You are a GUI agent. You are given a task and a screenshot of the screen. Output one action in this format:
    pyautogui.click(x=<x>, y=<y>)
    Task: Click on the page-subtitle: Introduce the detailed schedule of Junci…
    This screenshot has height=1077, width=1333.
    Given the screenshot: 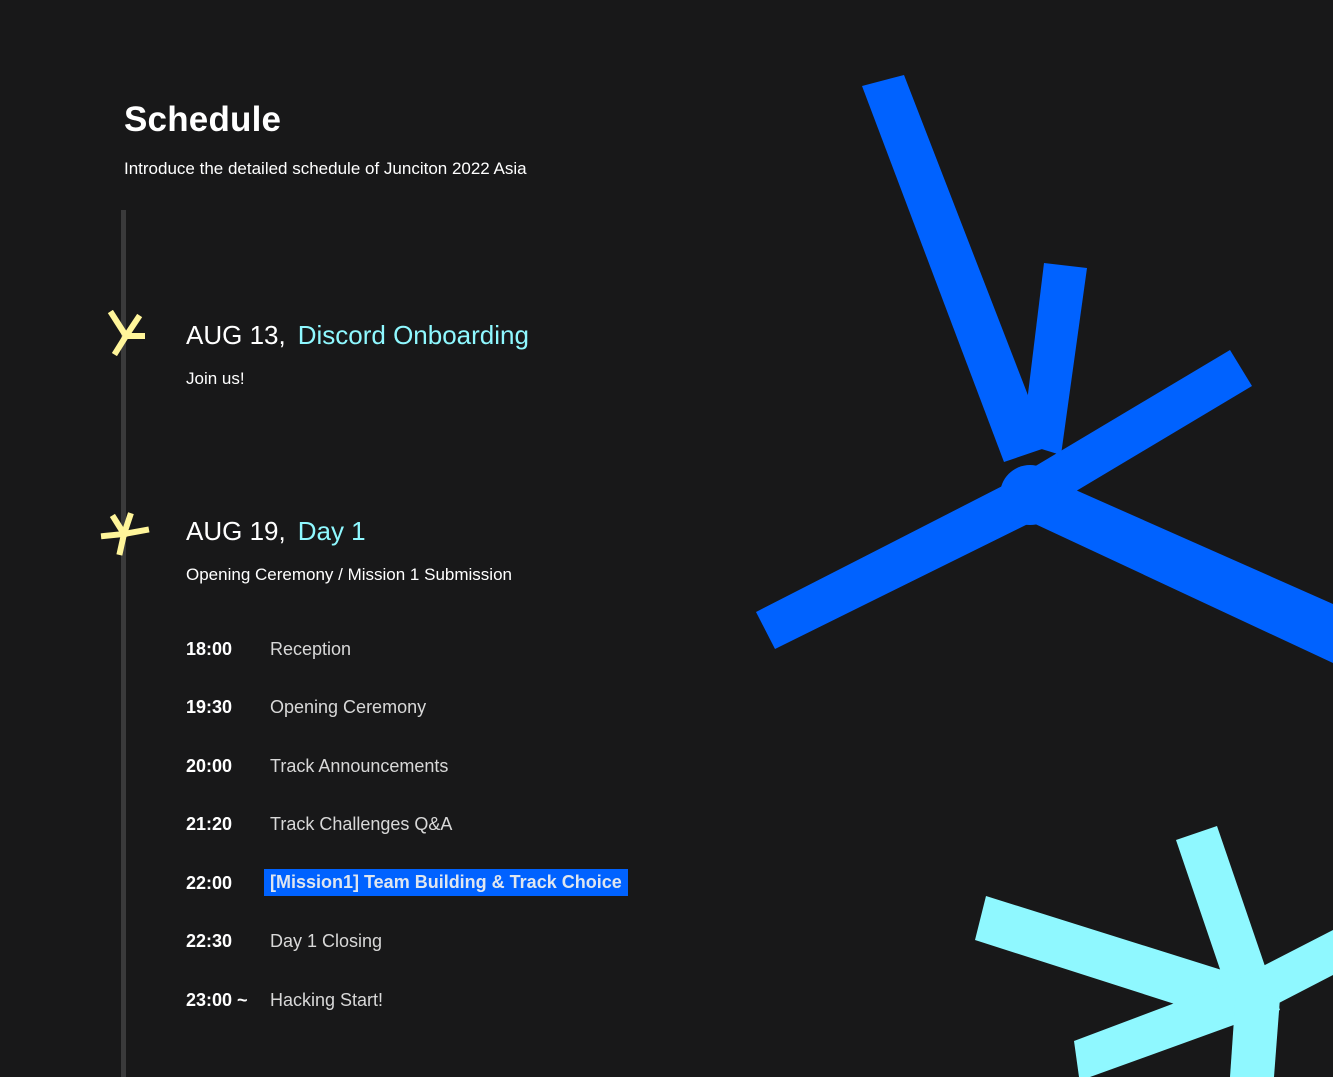 What is the action you would take?
    pyautogui.click(x=325, y=168)
    